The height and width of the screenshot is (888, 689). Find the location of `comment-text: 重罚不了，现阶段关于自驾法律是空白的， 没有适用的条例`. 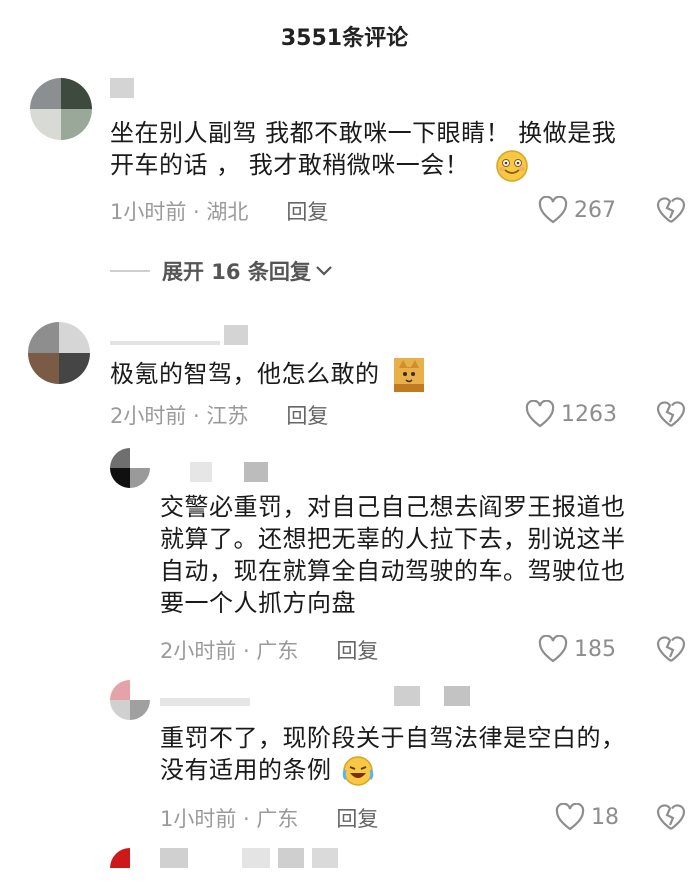

comment-text: 重罚不了，现阶段关于自驾法律是空白的， 没有适用的条例 is located at coordinates (393, 754).